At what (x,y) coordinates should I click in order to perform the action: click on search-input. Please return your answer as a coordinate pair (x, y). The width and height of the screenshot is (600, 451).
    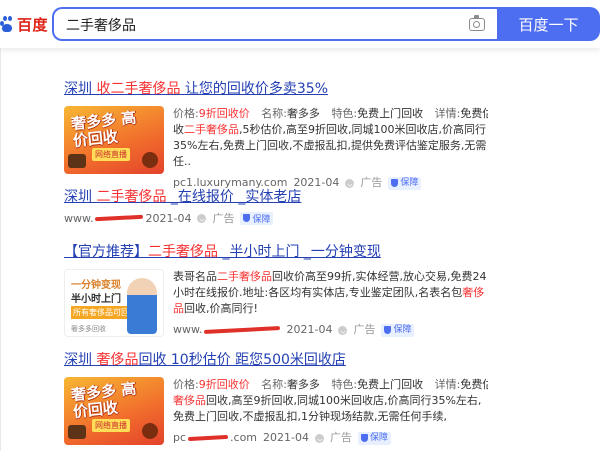
    Looking at the image, I should click on (256, 25).